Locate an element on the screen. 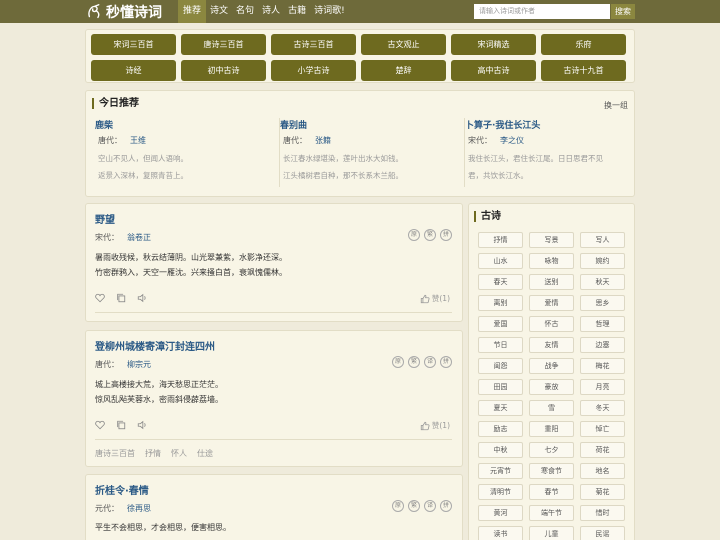 Image resolution: width=720 pixels, height=540 pixels. sidebar-tag: 豪放 is located at coordinates (551, 387).